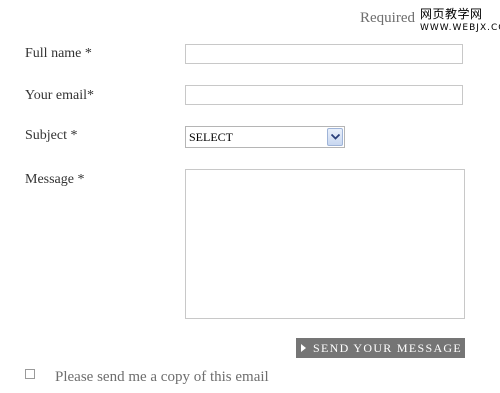  I want to click on watermark: 网页教学网 WWW.WEBJX.COM, so click(460, 22).